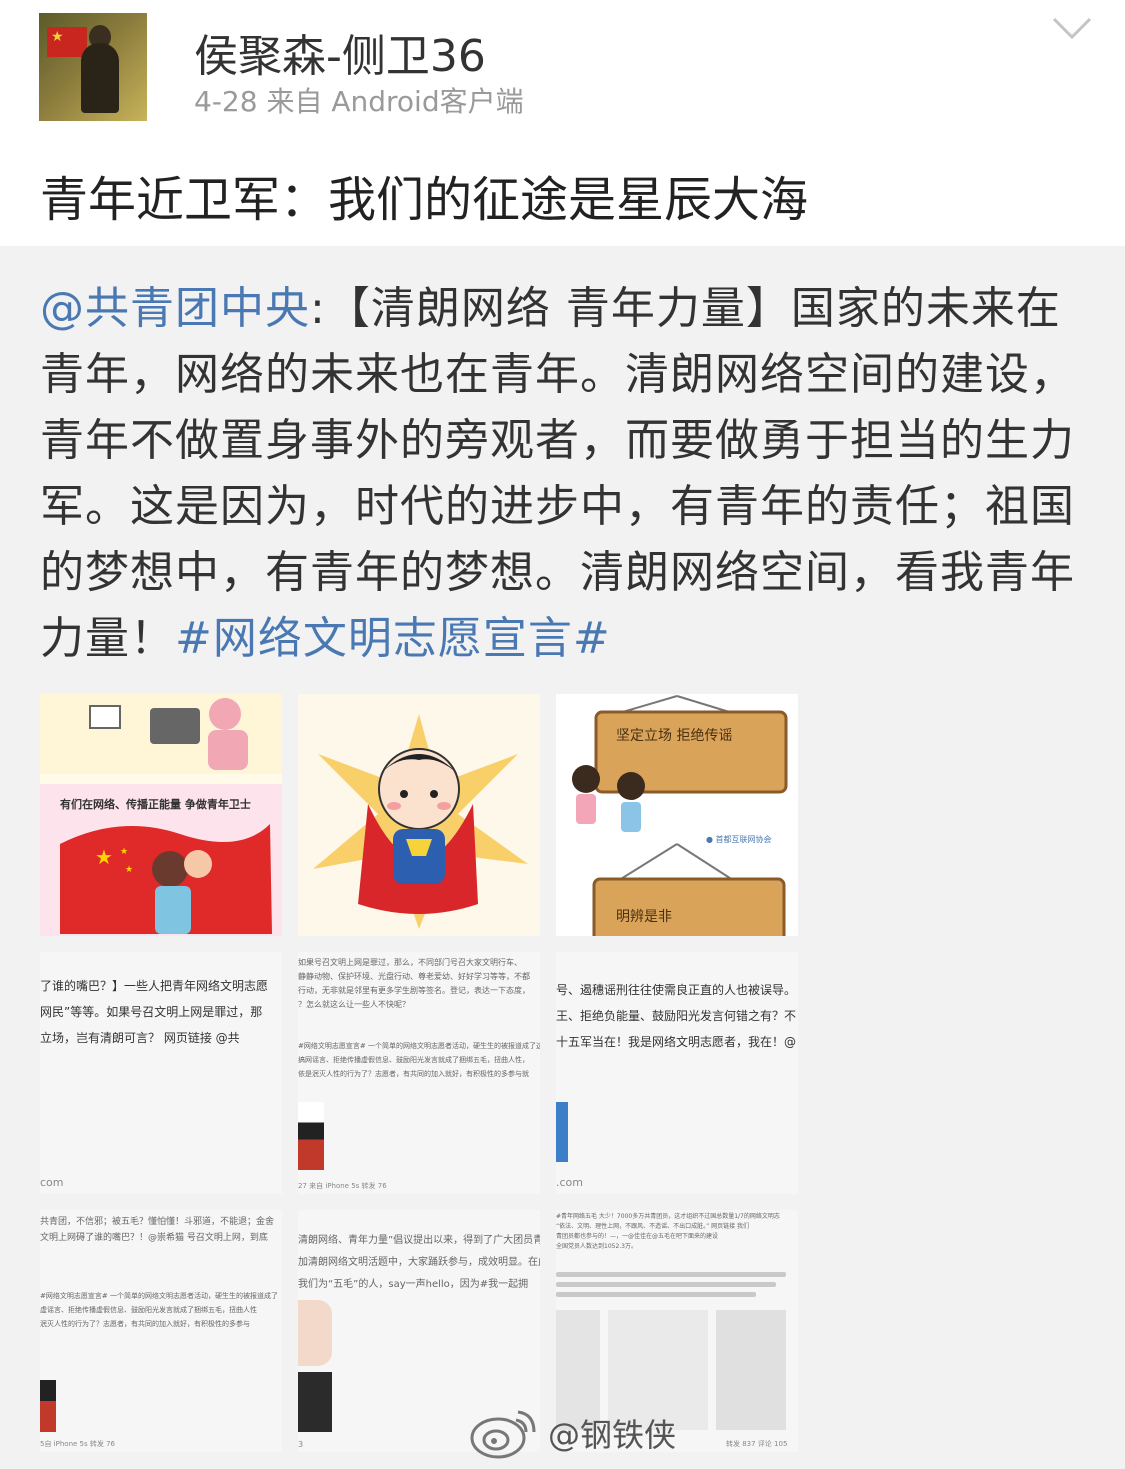 This screenshot has width=1125, height=1469. I want to click on mention-link: @共青团中央, so click(175, 308).